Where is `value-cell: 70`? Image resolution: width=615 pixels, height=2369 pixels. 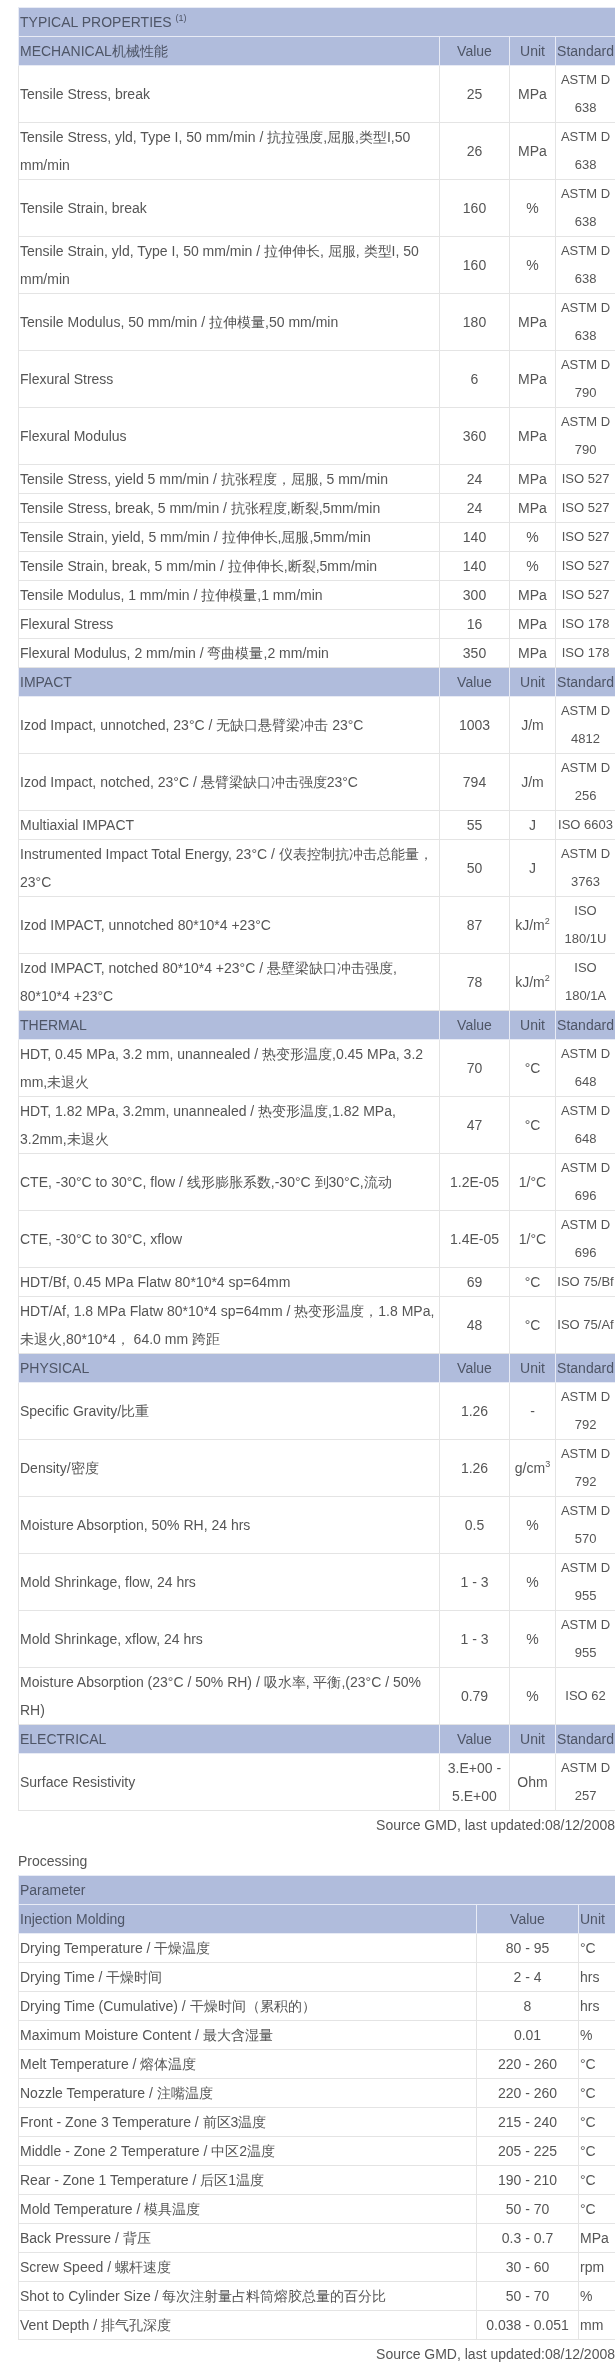
value-cell: 70 is located at coordinates (474, 1068).